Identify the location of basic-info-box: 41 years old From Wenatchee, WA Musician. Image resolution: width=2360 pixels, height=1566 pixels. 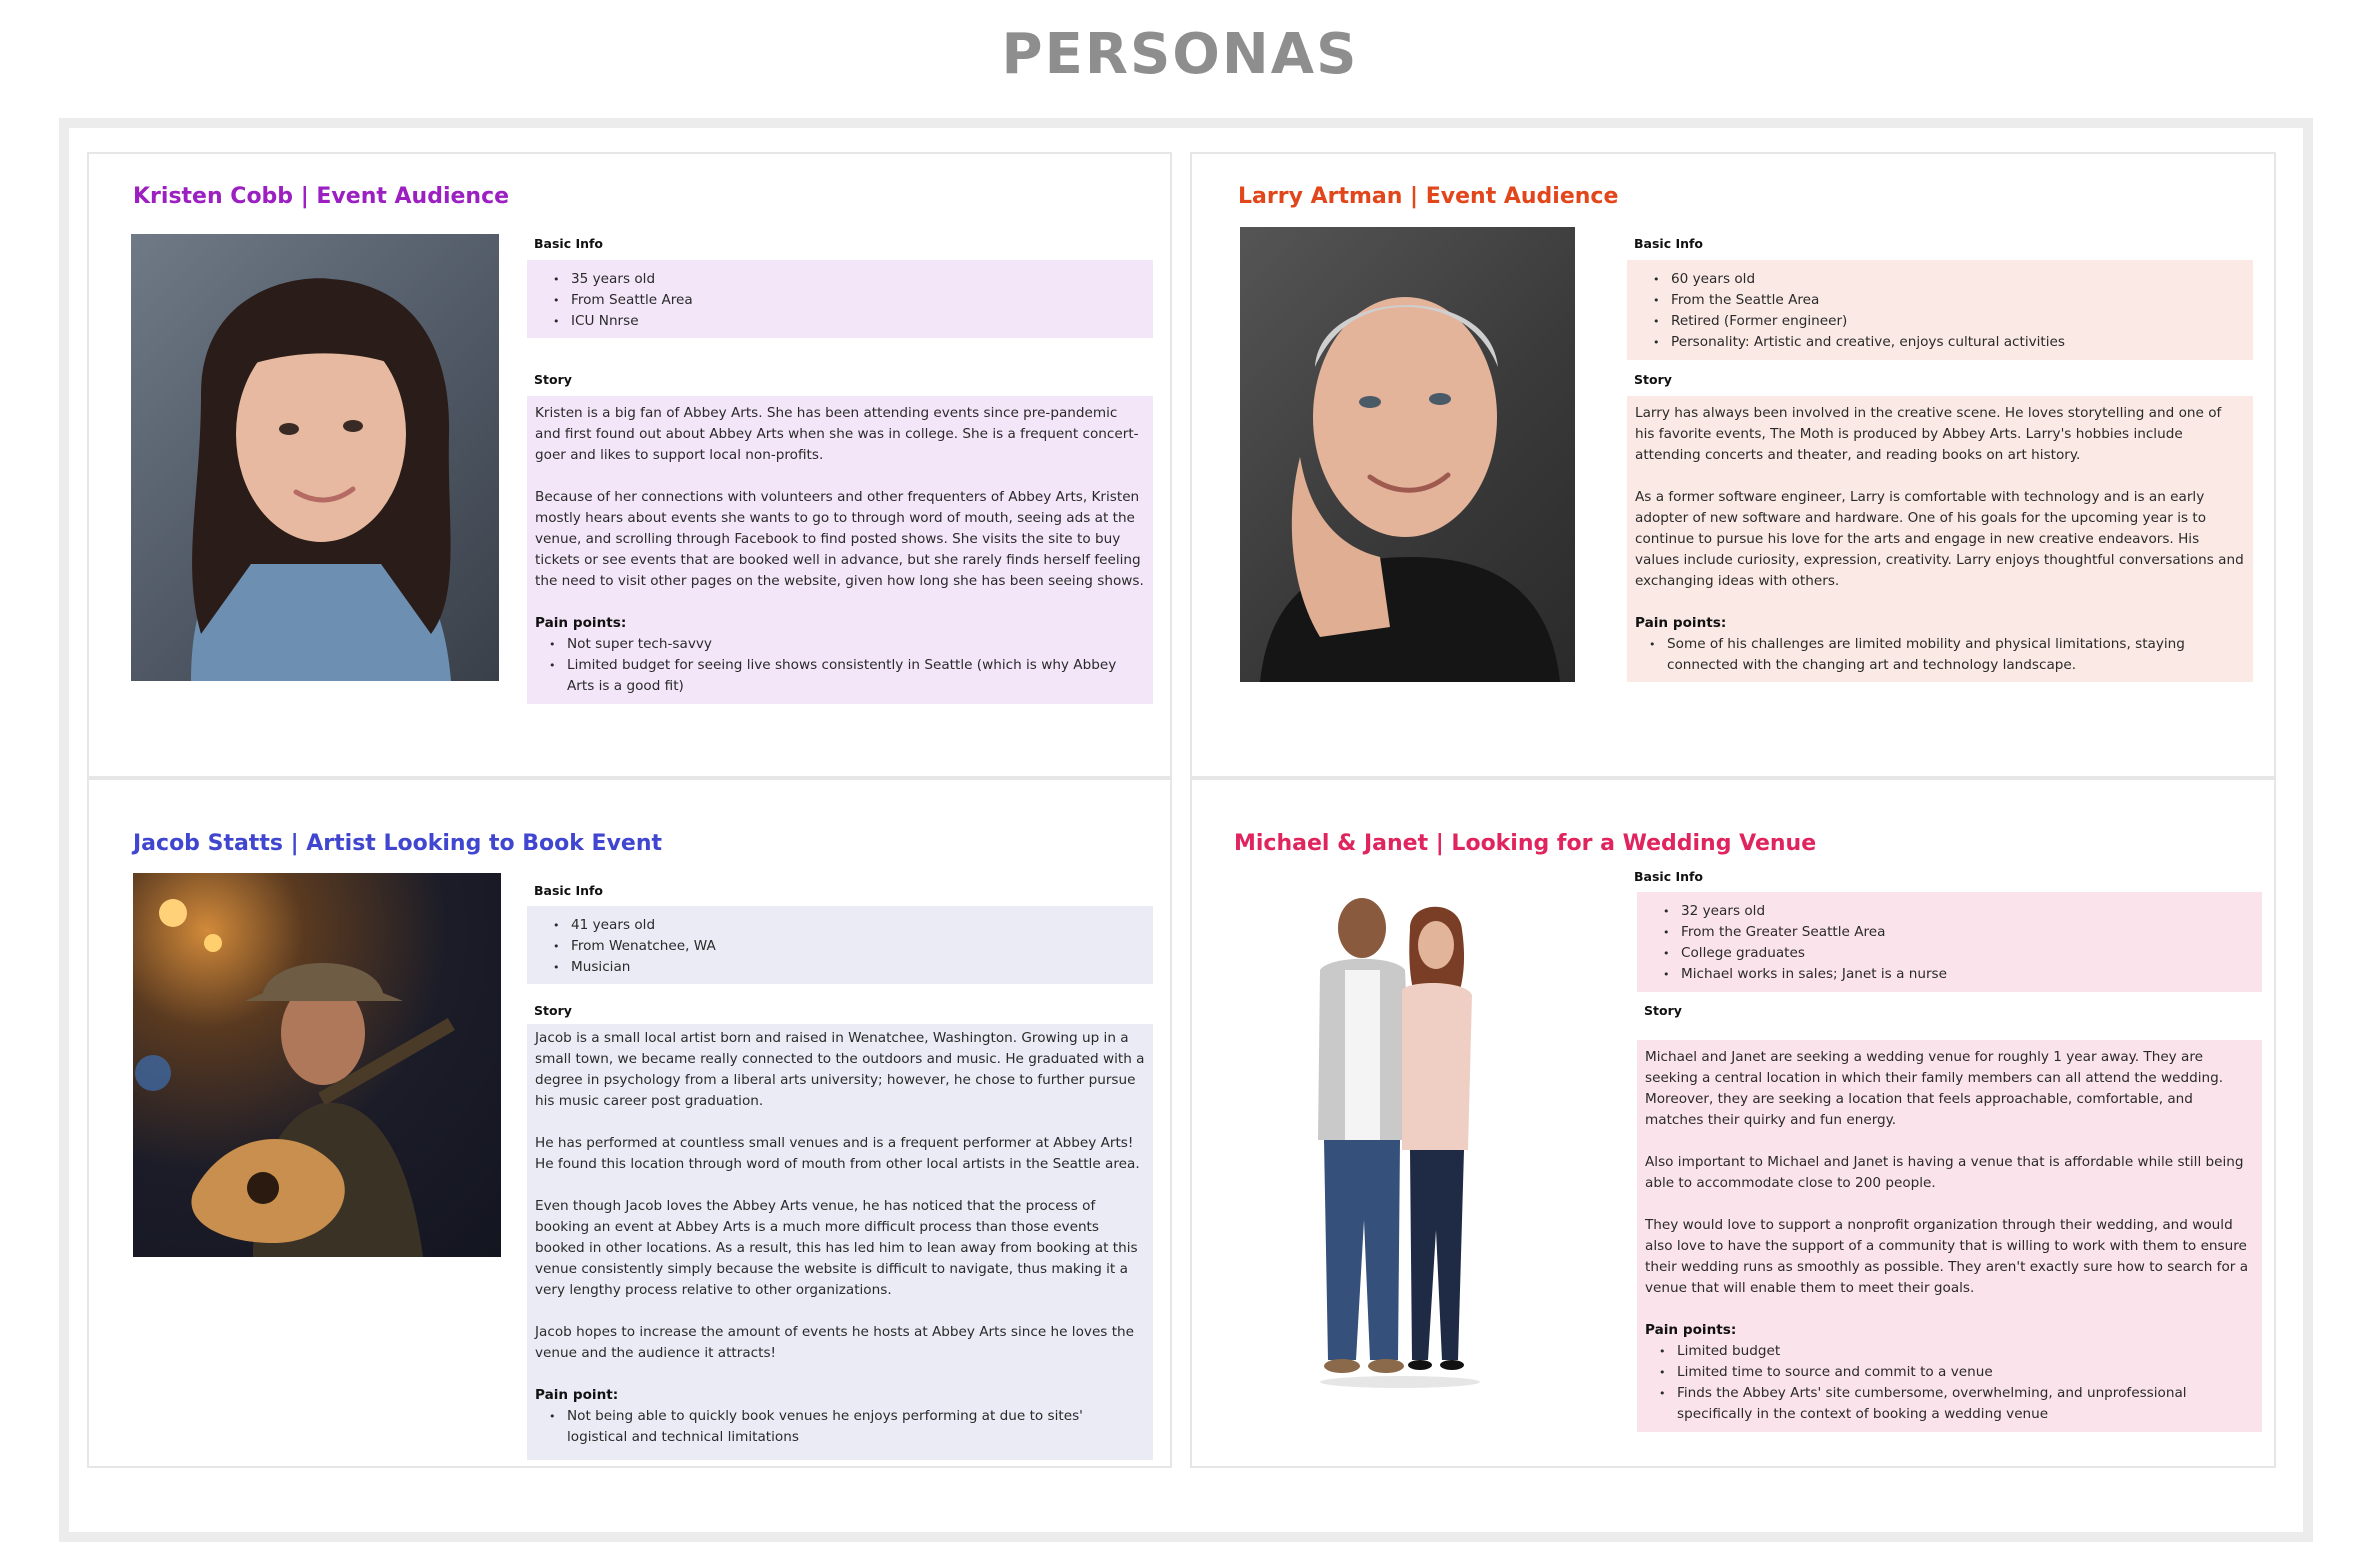
(840, 945).